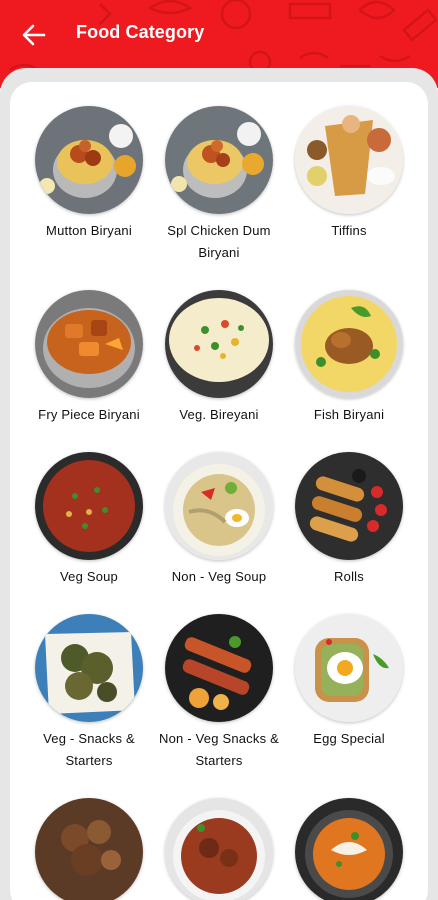 Image resolution: width=438 pixels, height=900 pixels. I want to click on category-item-veg-snacks-starters: Veg - Snacks & Starters, so click(89, 696).